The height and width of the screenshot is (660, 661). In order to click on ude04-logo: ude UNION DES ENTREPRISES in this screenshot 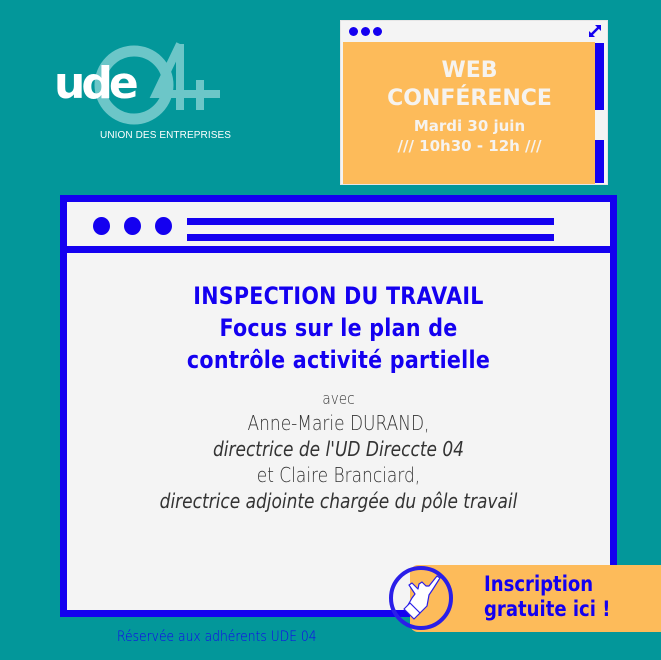, I will do `click(142, 95)`.